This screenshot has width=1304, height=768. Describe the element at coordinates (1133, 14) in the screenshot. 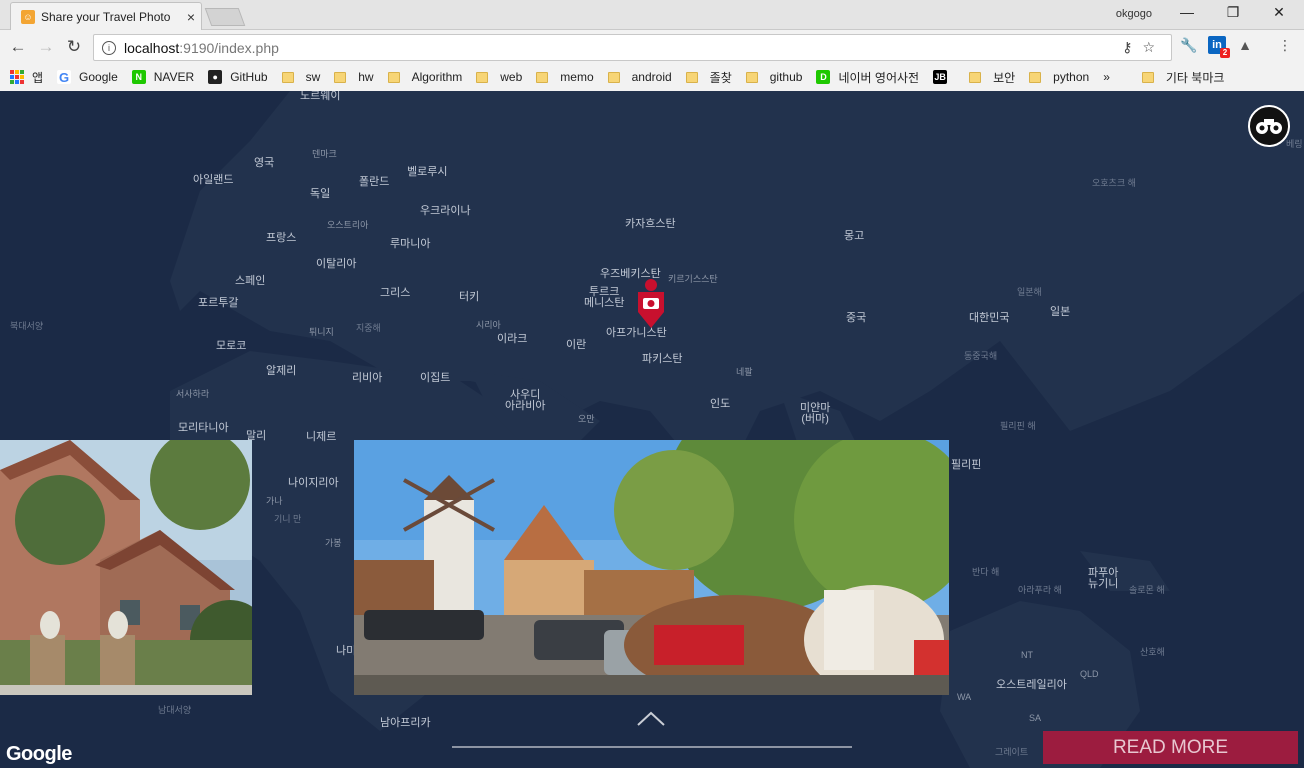

I see `profile-name: okgogo` at that location.